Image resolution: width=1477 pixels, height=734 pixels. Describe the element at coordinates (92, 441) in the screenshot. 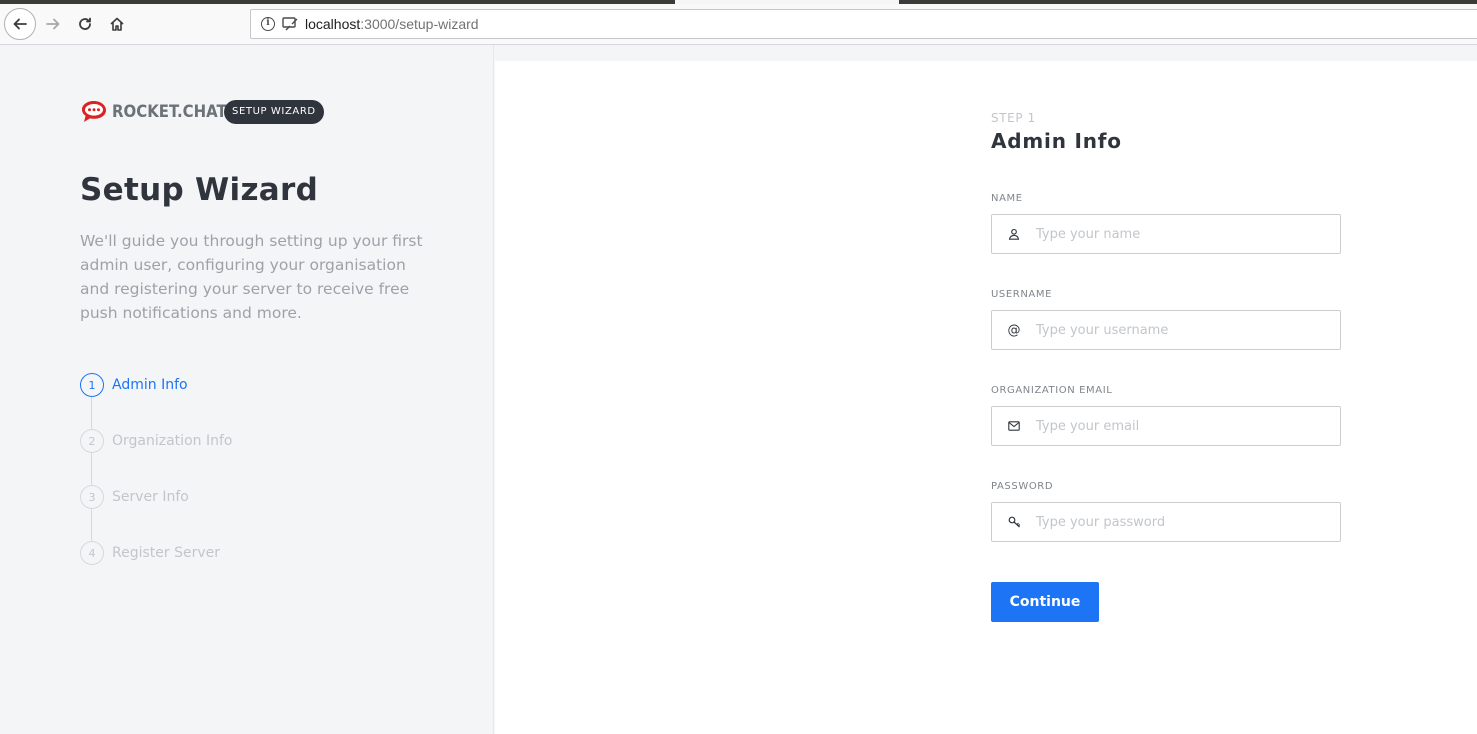

I see `step-number: 2` at that location.